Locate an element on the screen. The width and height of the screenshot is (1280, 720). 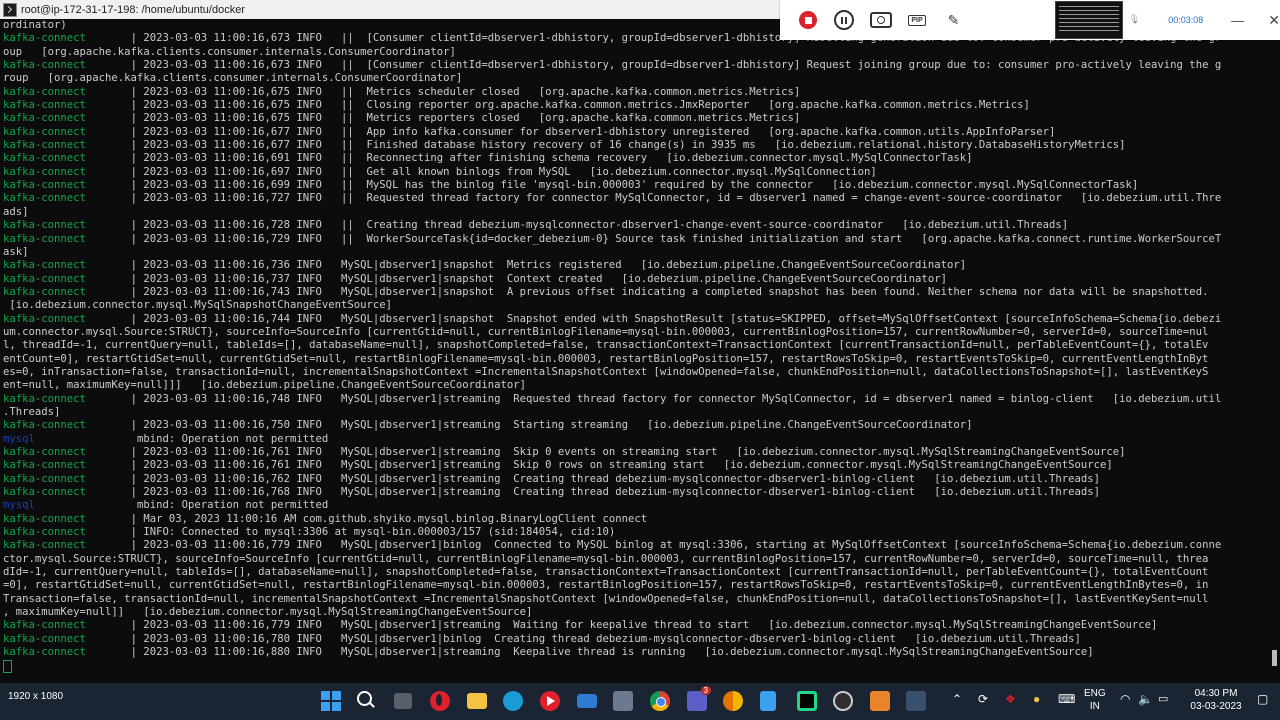
task-view-icon is located at coordinates (403, 701).